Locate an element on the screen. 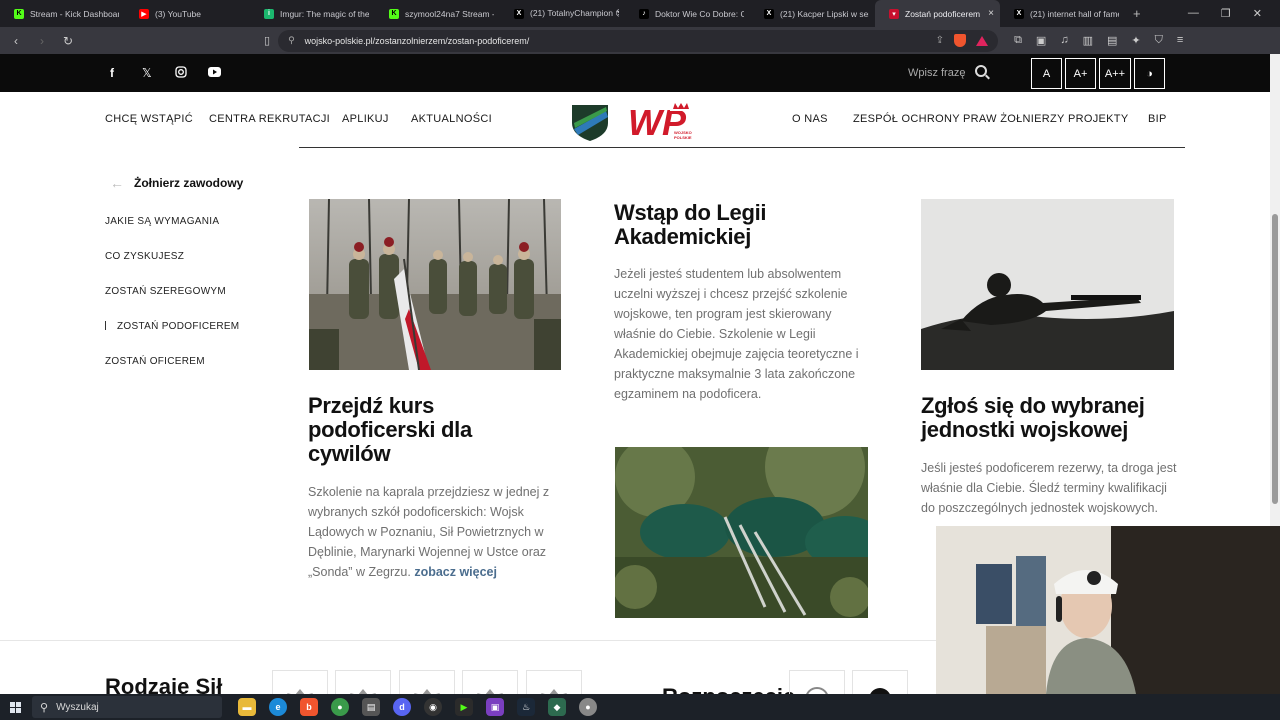 The height and width of the screenshot is (720, 1280). sidebar-item-wymagania: JAKIE SĄ WYMAGANIA is located at coordinates (162, 221).